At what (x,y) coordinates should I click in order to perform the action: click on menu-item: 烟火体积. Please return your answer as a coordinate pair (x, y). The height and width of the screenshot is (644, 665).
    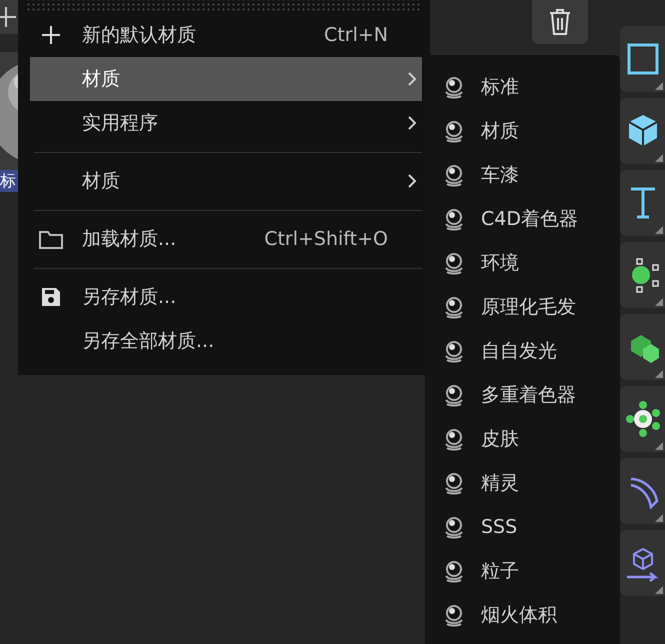
    Looking at the image, I should click on (522, 615).